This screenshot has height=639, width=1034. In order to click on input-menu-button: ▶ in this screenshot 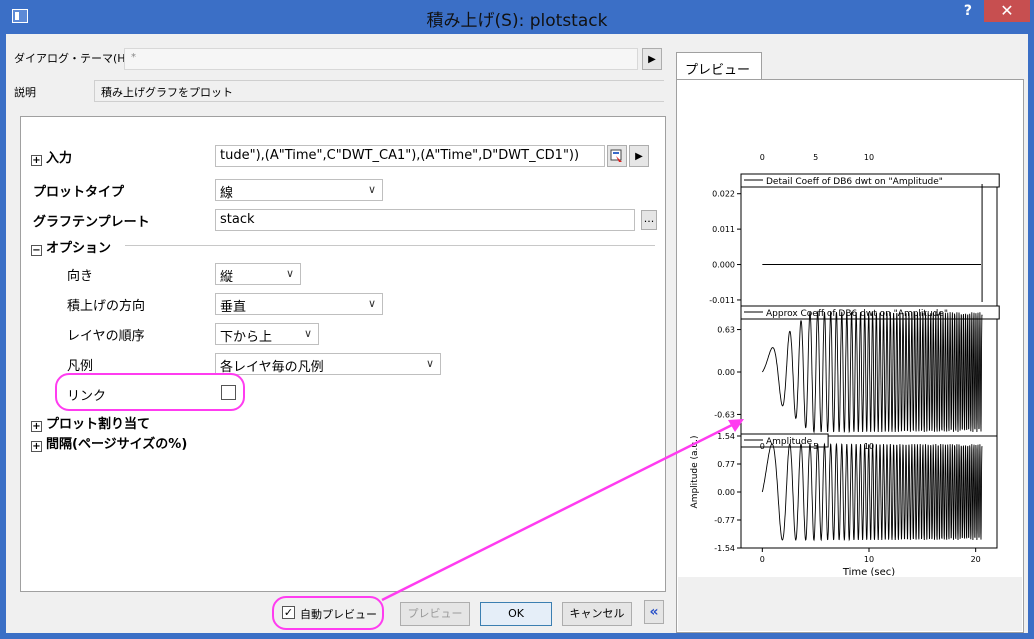, I will do `click(639, 156)`.